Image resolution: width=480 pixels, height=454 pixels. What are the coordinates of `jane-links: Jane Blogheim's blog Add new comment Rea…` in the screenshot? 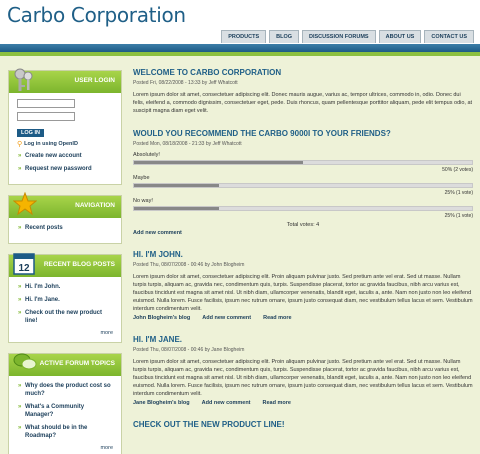 It's located at (303, 403).